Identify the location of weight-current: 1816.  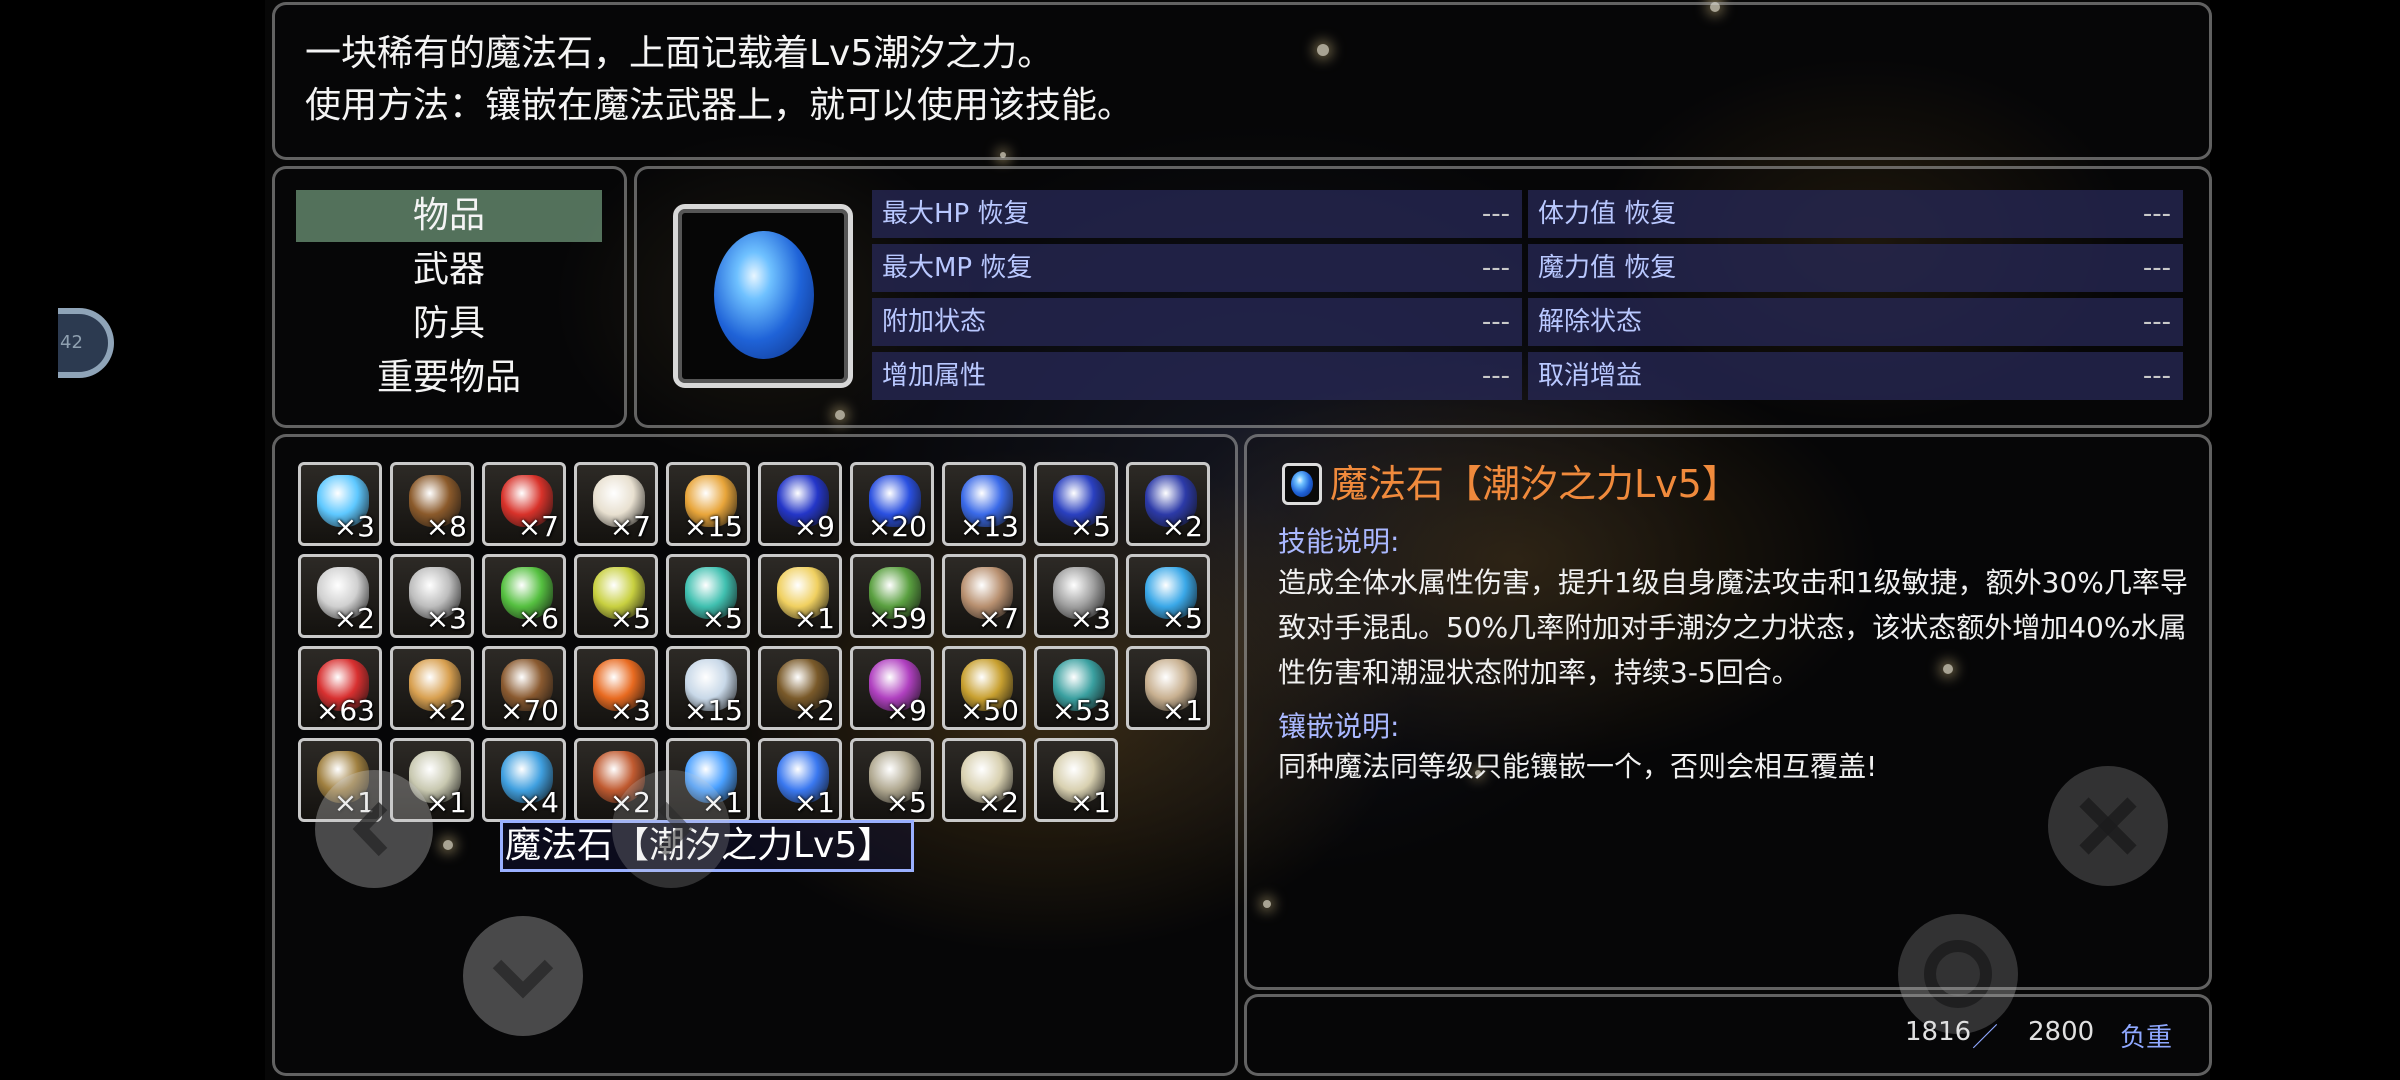
(1938, 1032).